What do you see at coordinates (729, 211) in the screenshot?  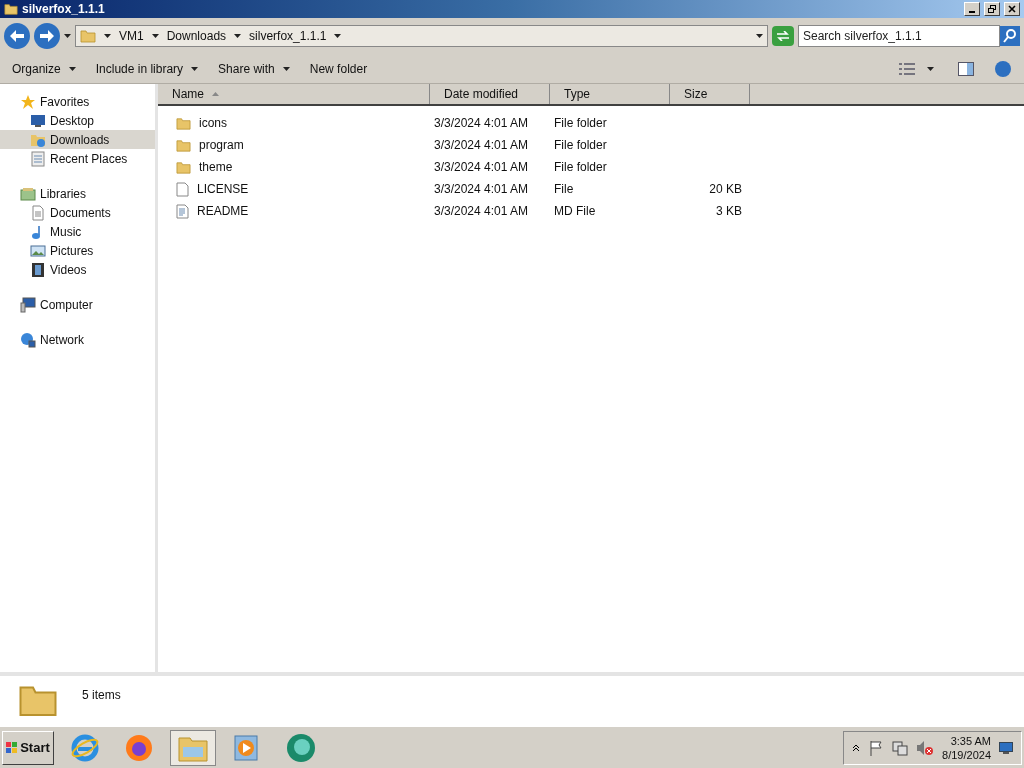 I see `size-cell-text: 3 KB` at bounding box center [729, 211].